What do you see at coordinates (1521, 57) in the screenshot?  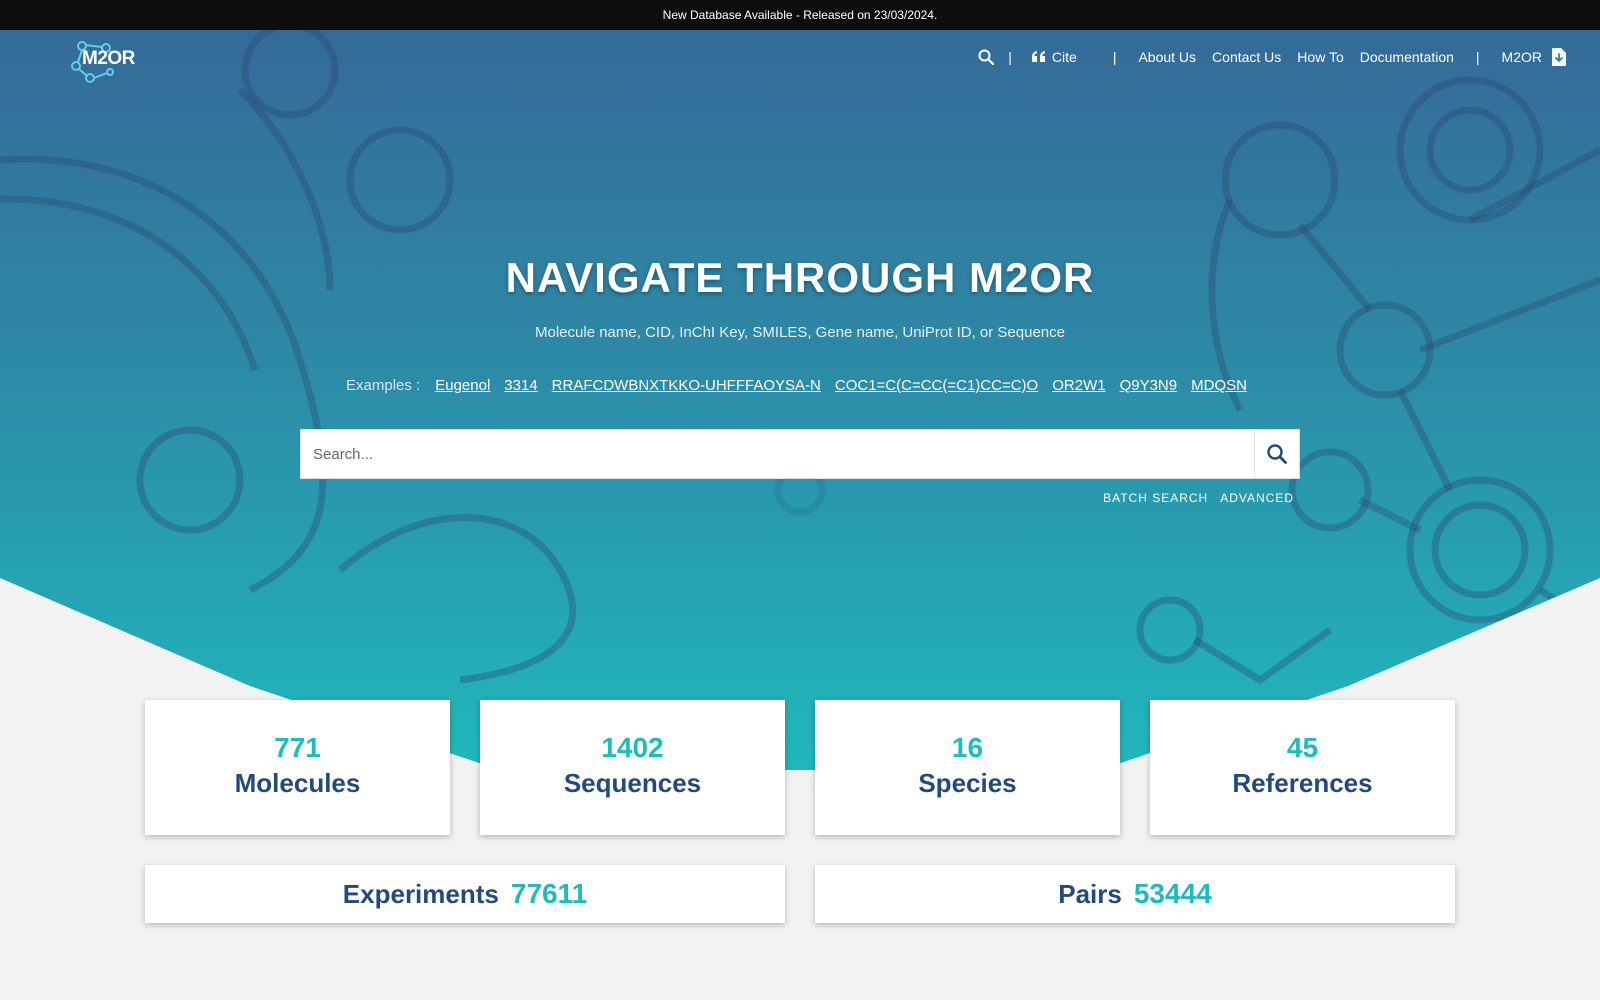 I see `download-label: M2OR` at bounding box center [1521, 57].